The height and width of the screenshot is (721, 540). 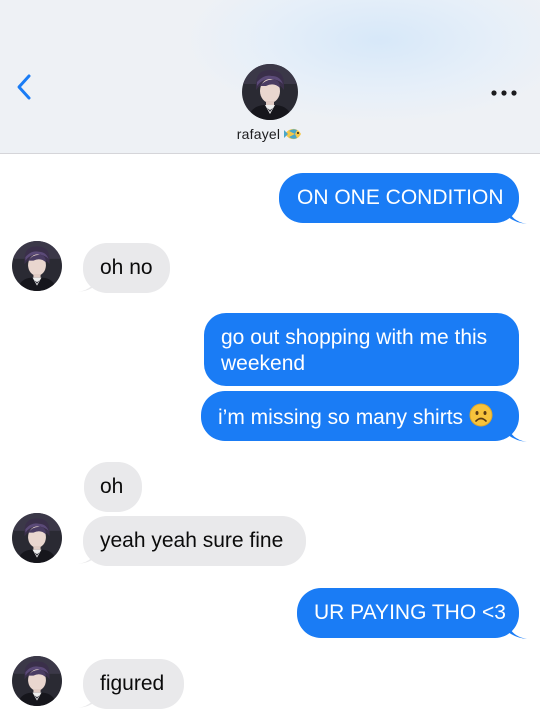 What do you see at coordinates (293, 135) in the screenshot?
I see `fish-icon` at bounding box center [293, 135].